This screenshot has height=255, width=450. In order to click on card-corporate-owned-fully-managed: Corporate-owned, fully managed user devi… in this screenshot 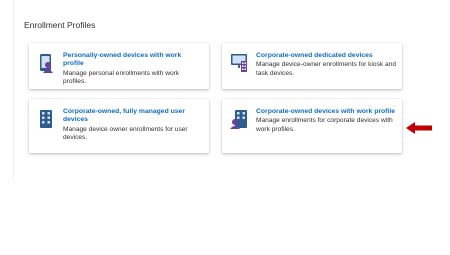, I will do `click(119, 126)`.